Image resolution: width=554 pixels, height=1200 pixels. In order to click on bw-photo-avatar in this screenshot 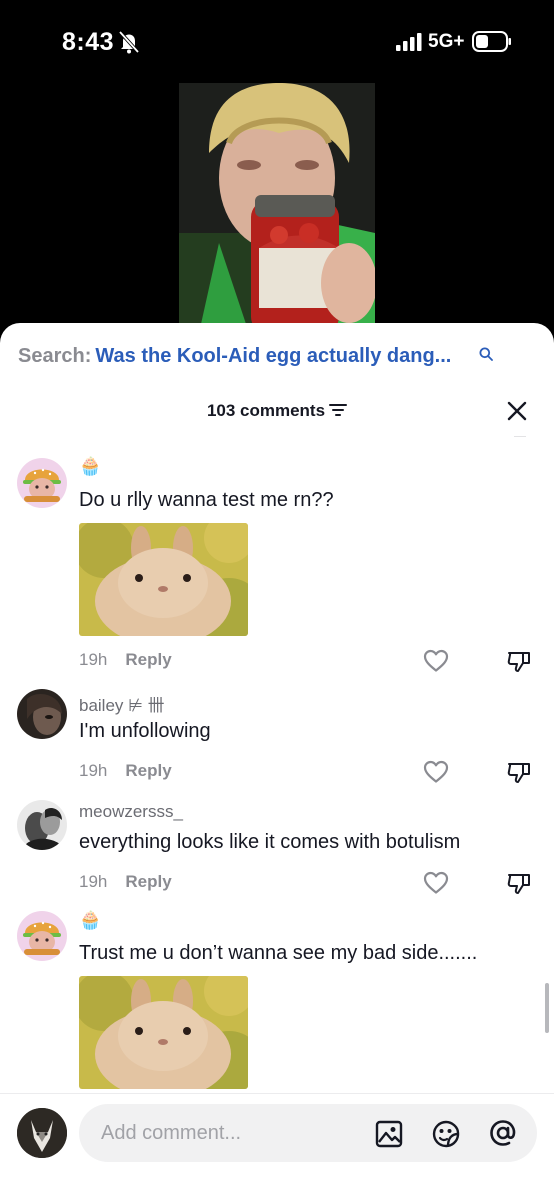, I will do `click(42, 825)`.